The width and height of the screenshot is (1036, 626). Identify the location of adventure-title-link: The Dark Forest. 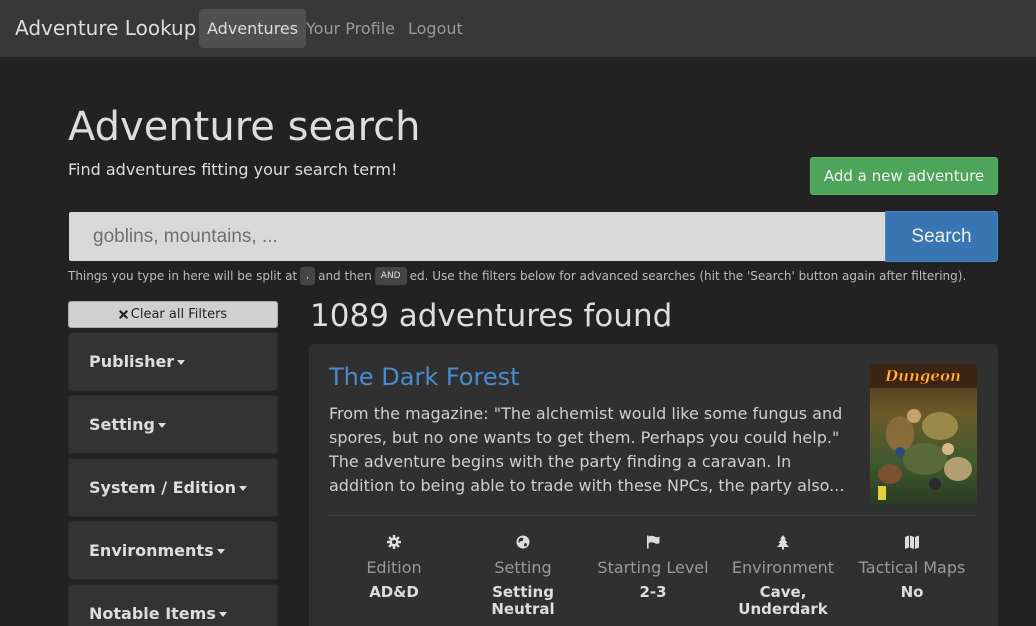
(424, 377).